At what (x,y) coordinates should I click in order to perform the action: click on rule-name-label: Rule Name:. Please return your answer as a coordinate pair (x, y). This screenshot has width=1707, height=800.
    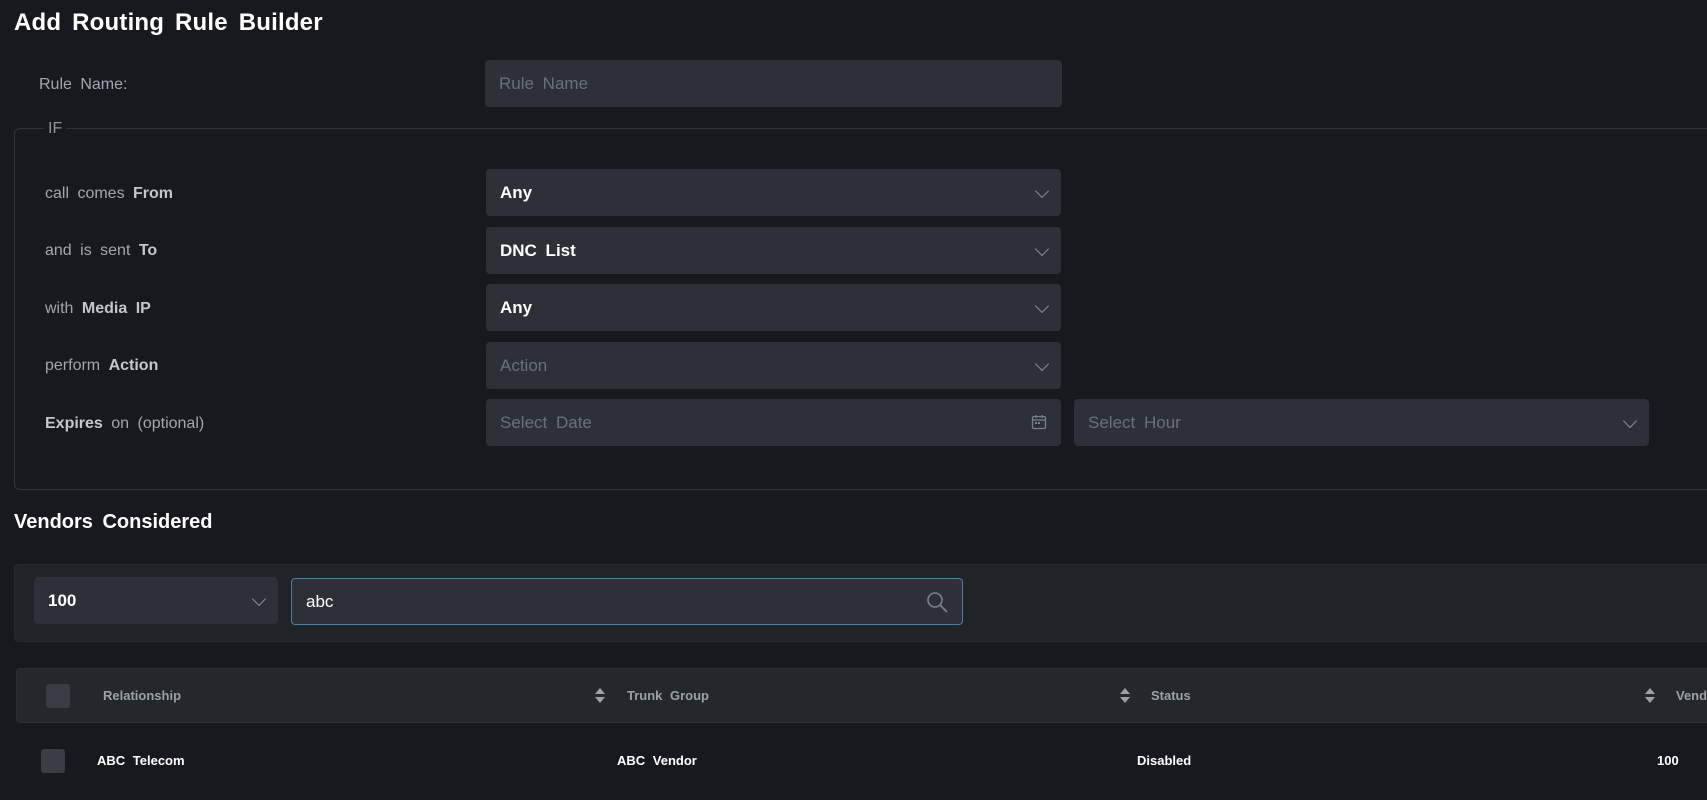
    Looking at the image, I should click on (83, 84).